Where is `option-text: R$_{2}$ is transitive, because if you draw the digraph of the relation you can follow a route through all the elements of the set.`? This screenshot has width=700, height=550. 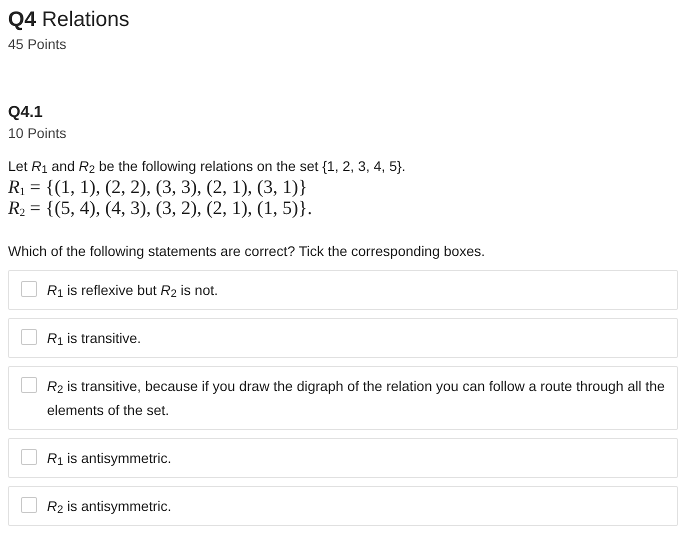
option-text: R$_{2}$ is transitive, because if you draw the digraph of the relation you can follow a route through all the elements of the set. is located at coordinates (356, 398).